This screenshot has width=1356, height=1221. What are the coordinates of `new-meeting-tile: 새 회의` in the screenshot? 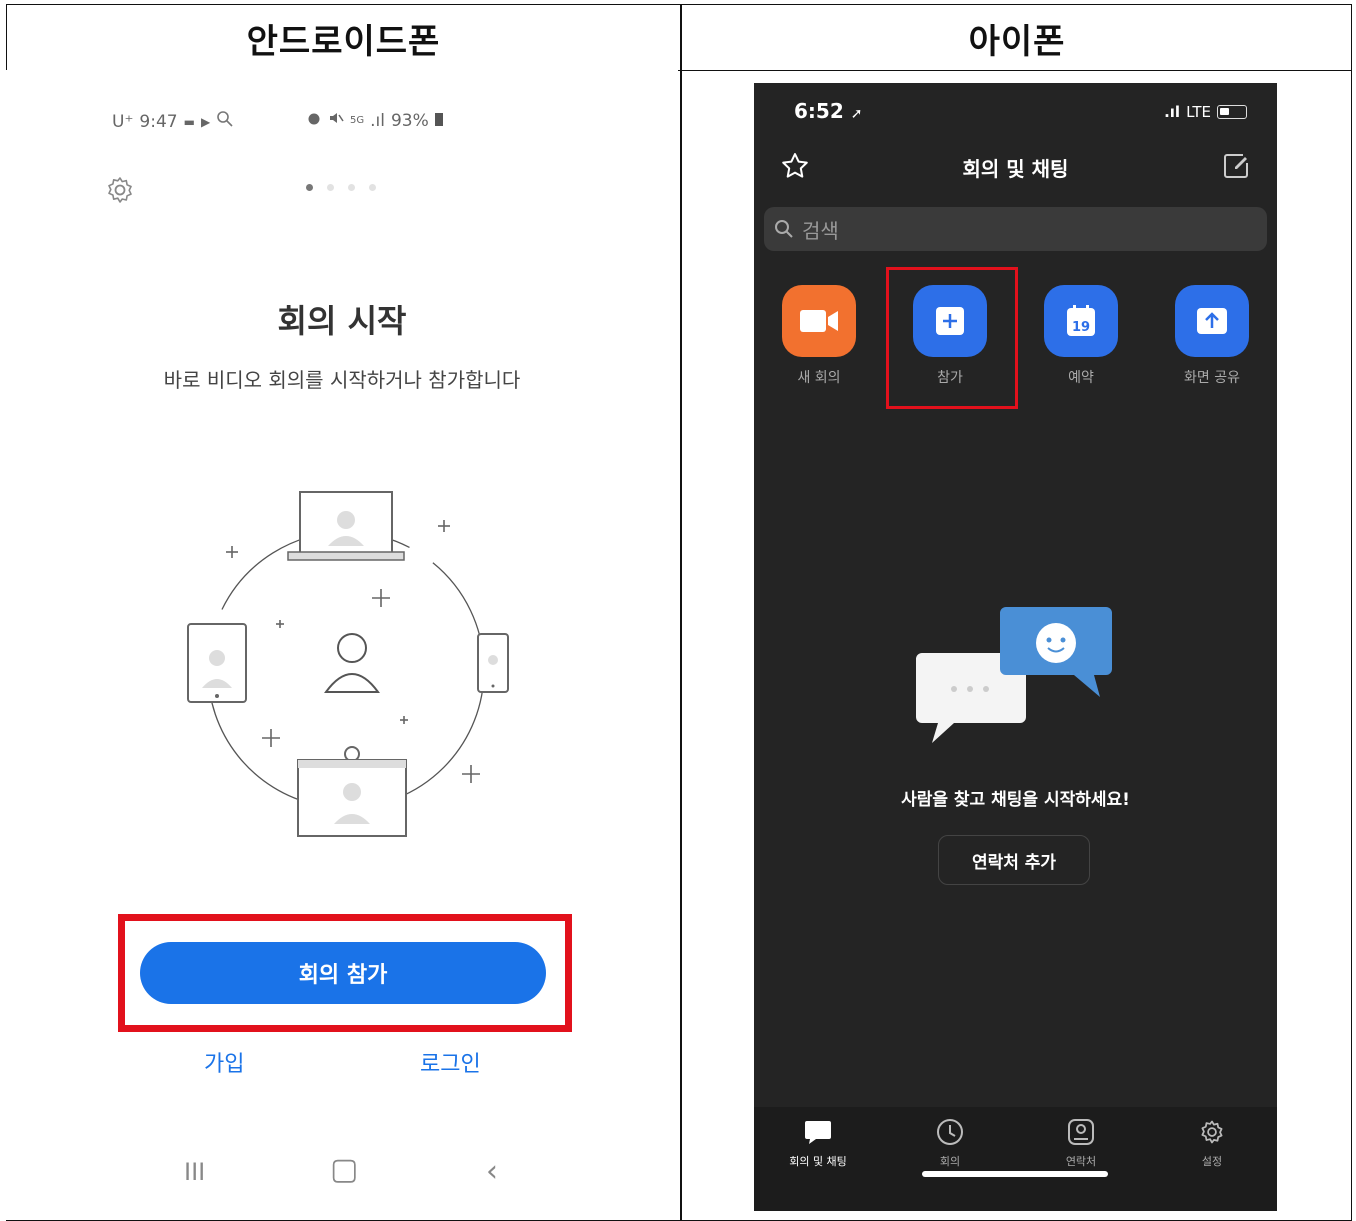 It's located at (819, 336).